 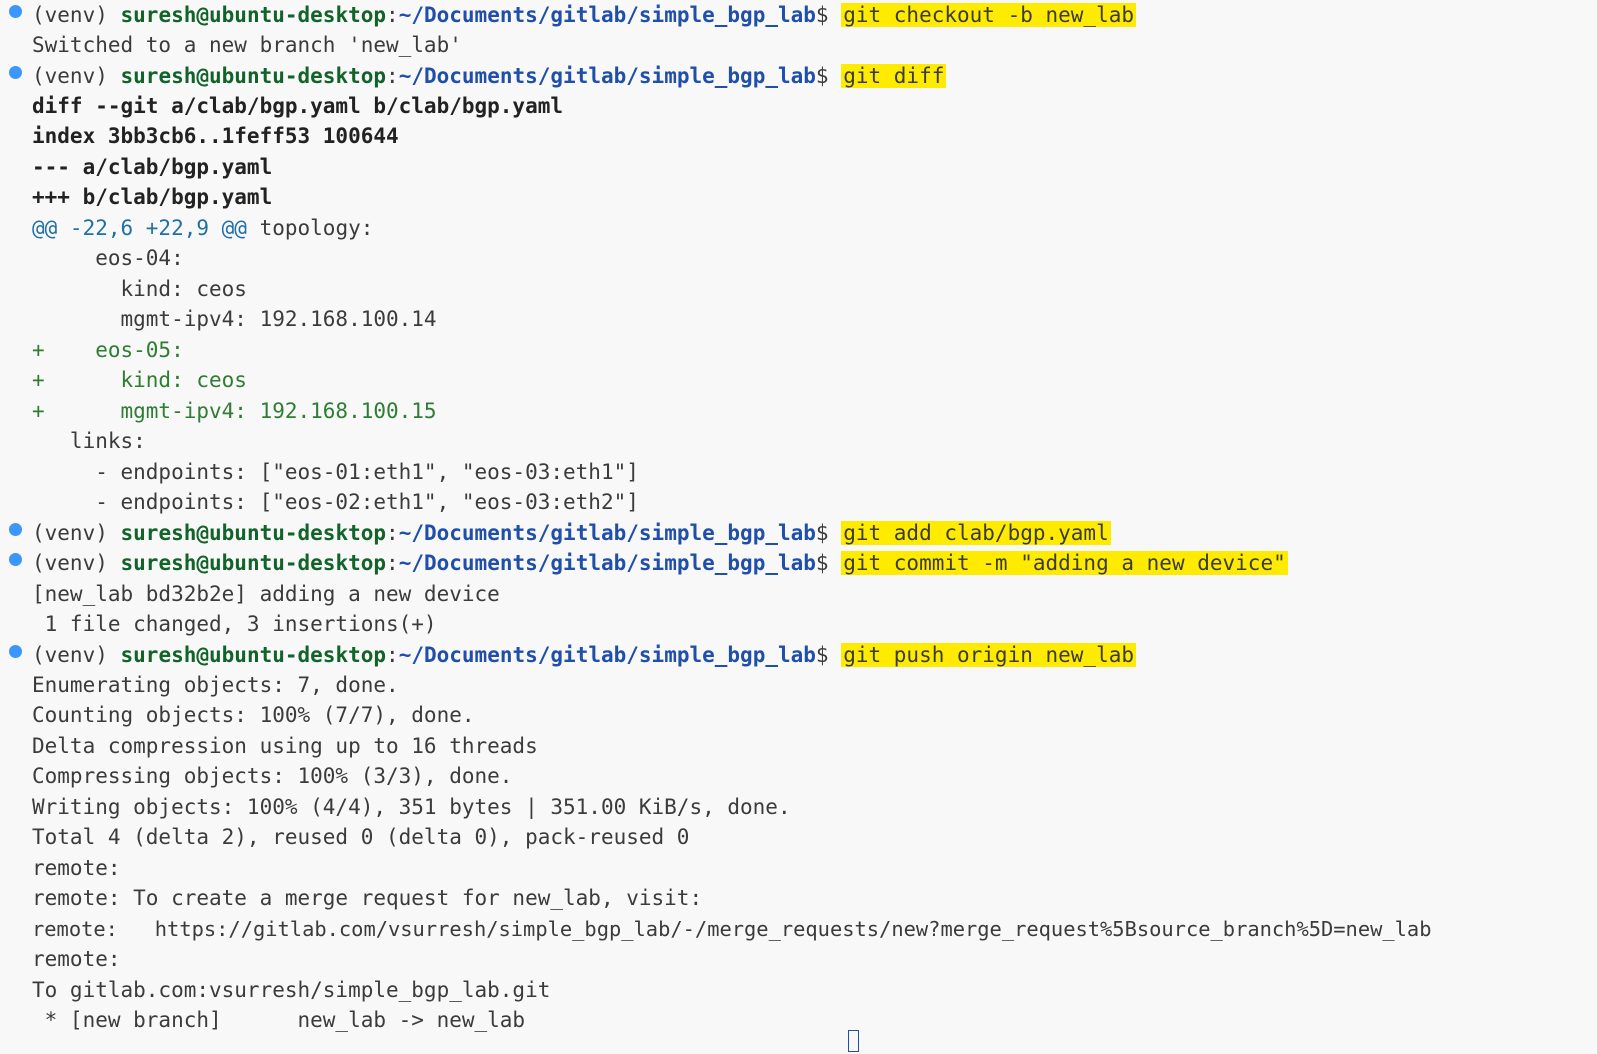 What do you see at coordinates (989, 15) in the screenshot?
I see `command-text: git checkout -b new_lab` at bounding box center [989, 15].